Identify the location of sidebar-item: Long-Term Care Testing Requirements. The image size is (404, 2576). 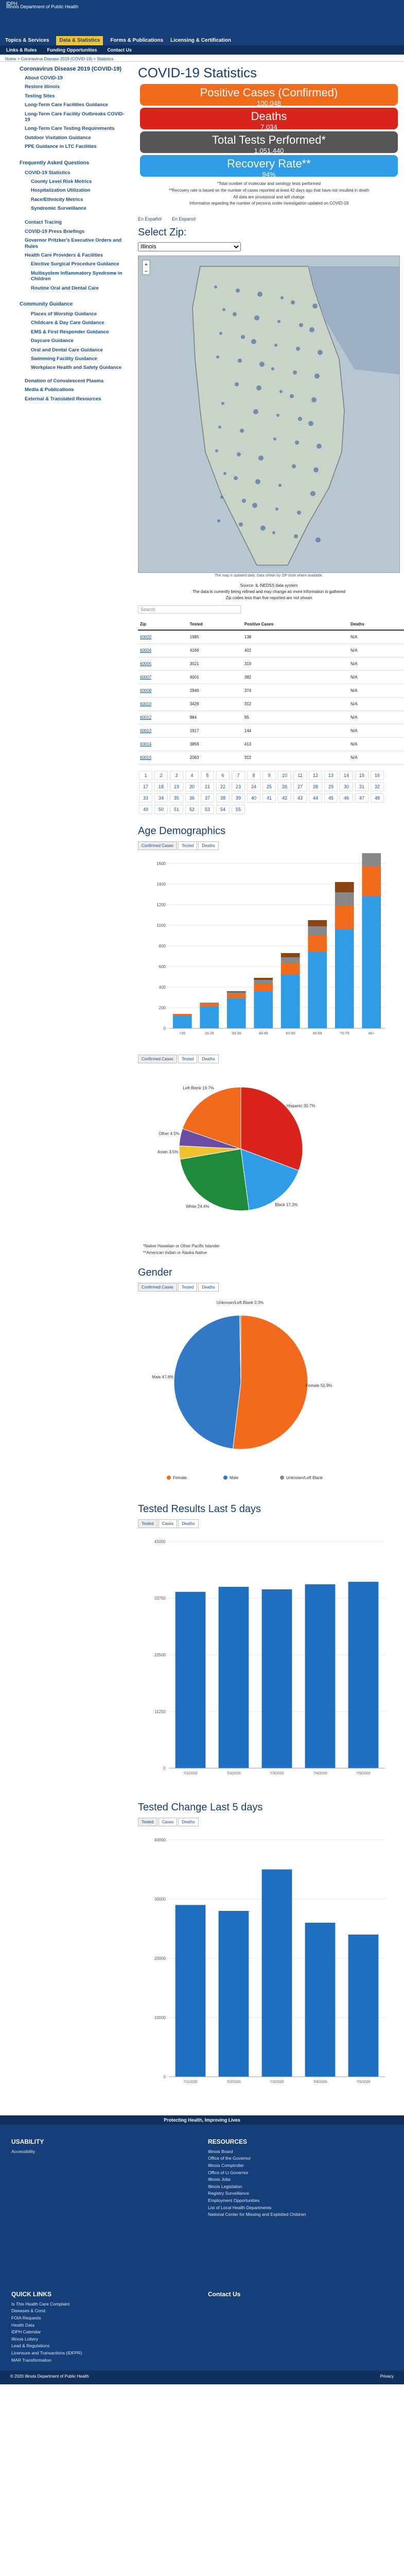
(77, 128).